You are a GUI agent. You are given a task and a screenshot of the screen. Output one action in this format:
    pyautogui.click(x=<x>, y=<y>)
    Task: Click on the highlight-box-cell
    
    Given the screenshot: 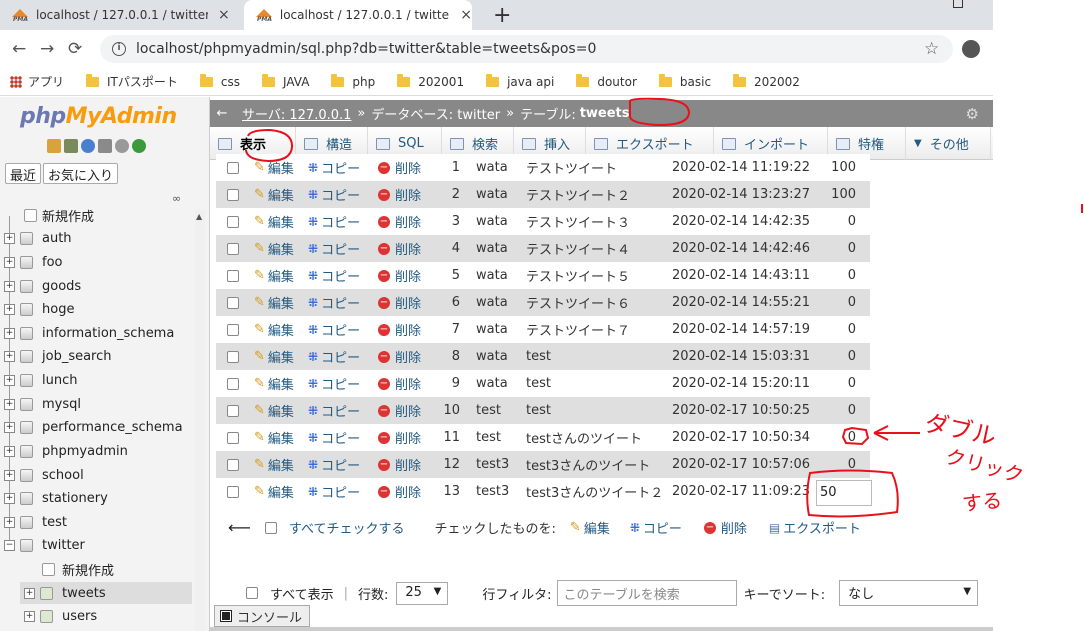 What is the action you would take?
    pyautogui.click(x=855, y=436)
    